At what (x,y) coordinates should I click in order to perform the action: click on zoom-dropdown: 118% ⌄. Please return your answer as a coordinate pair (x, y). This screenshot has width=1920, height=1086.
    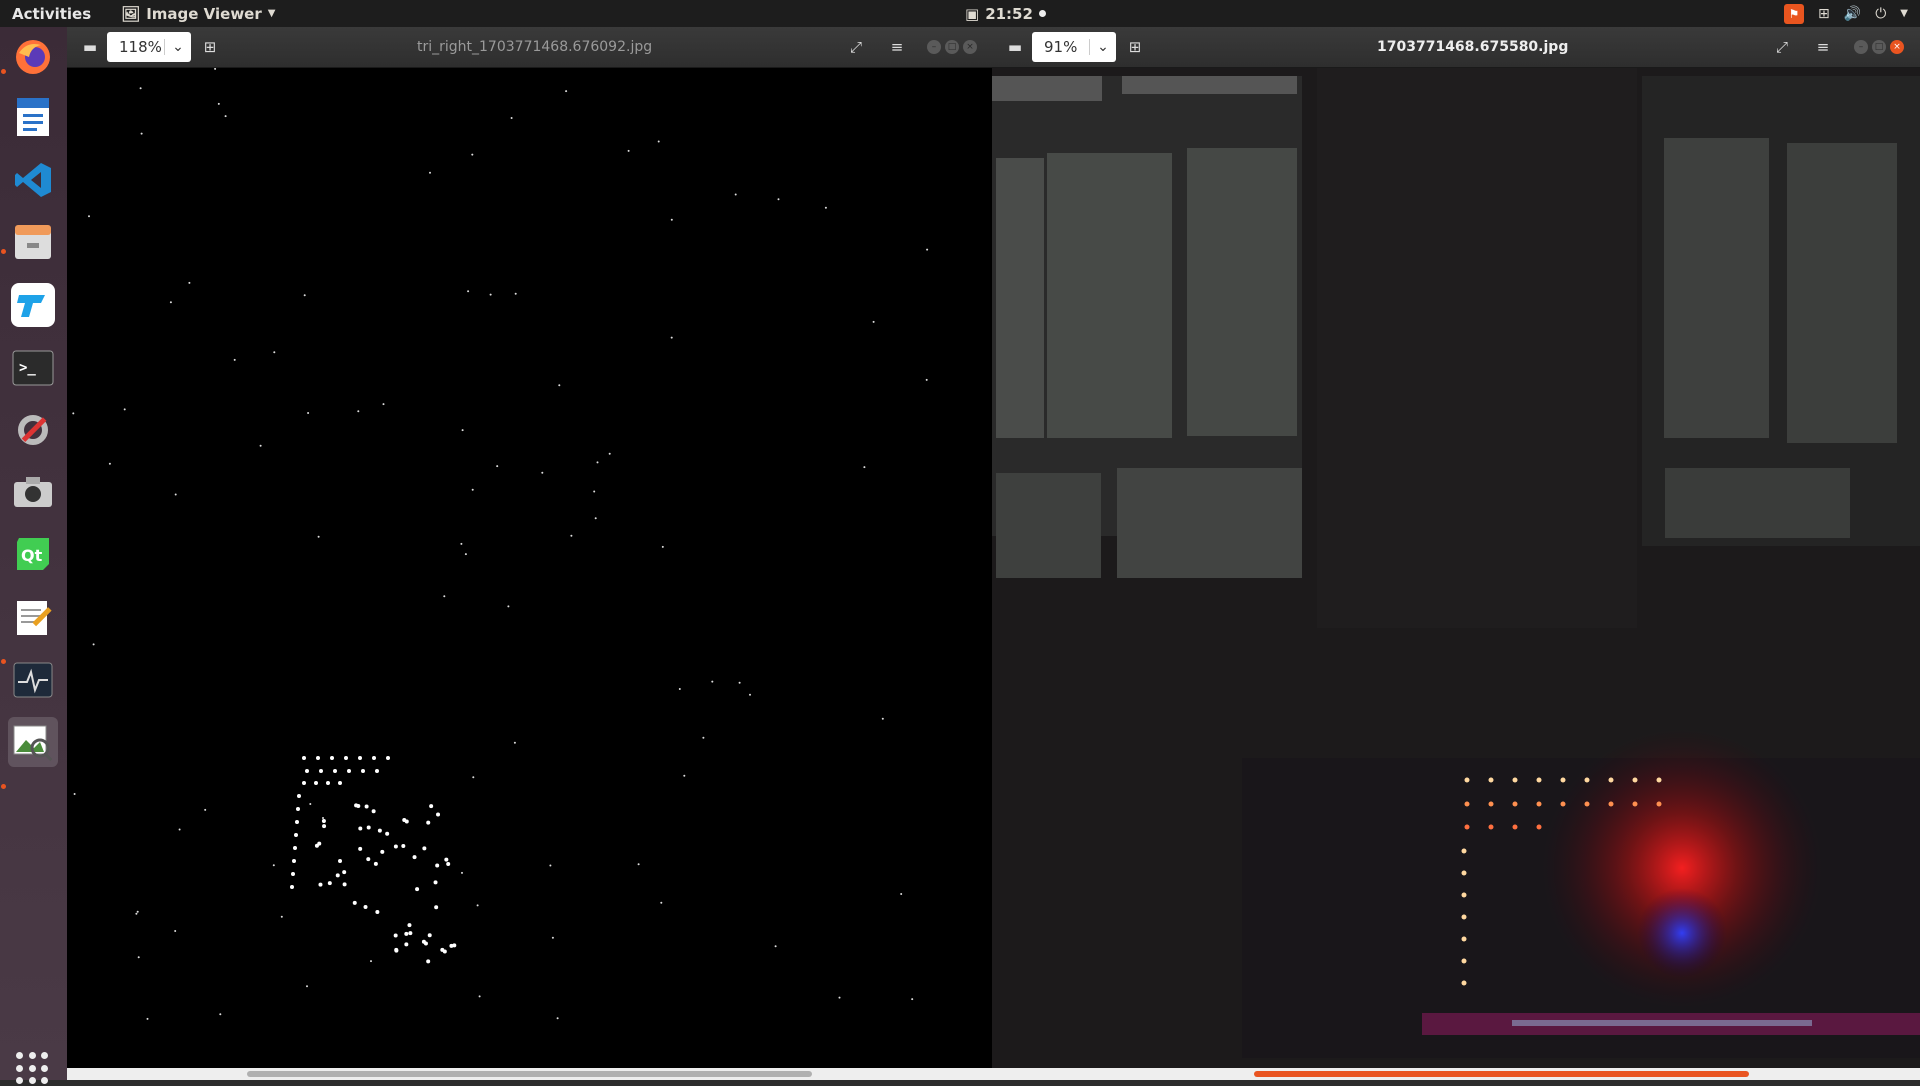
    Looking at the image, I should click on (149, 47).